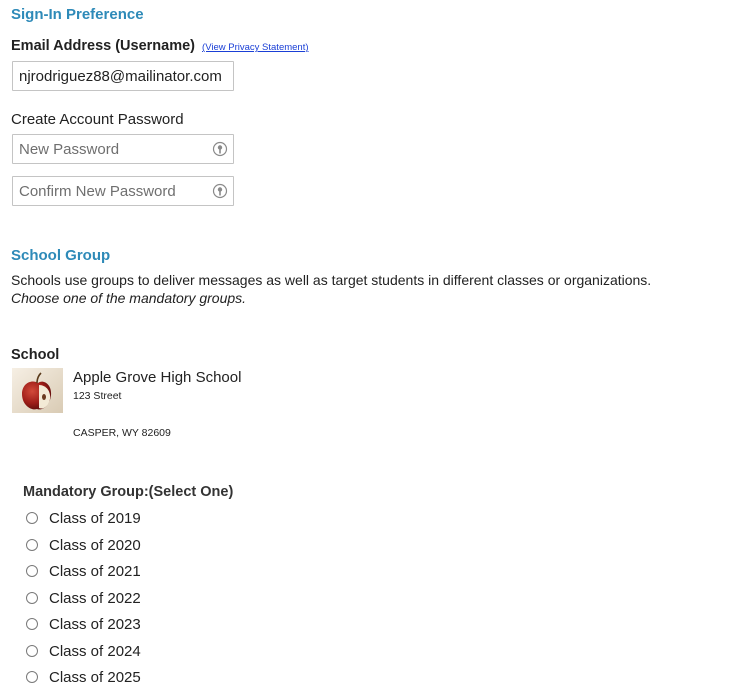 This screenshot has height=694, width=741. I want to click on new-password-input, so click(123, 149).